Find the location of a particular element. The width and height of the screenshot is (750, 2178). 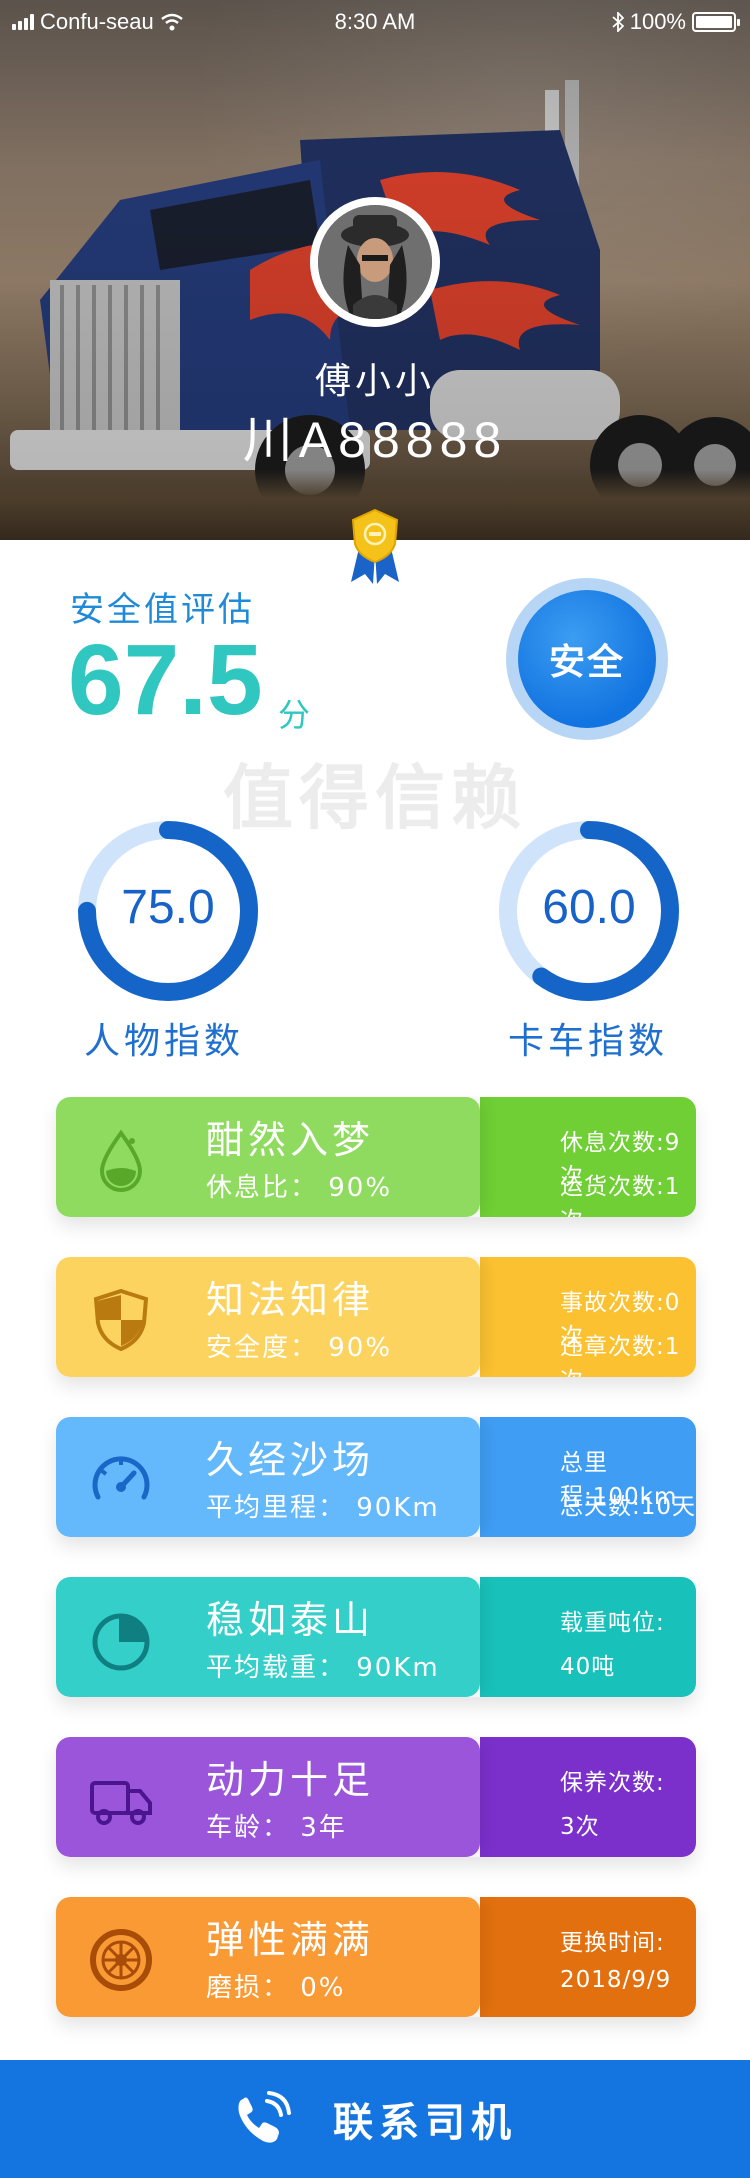

driver-avatar is located at coordinates (375, 262).